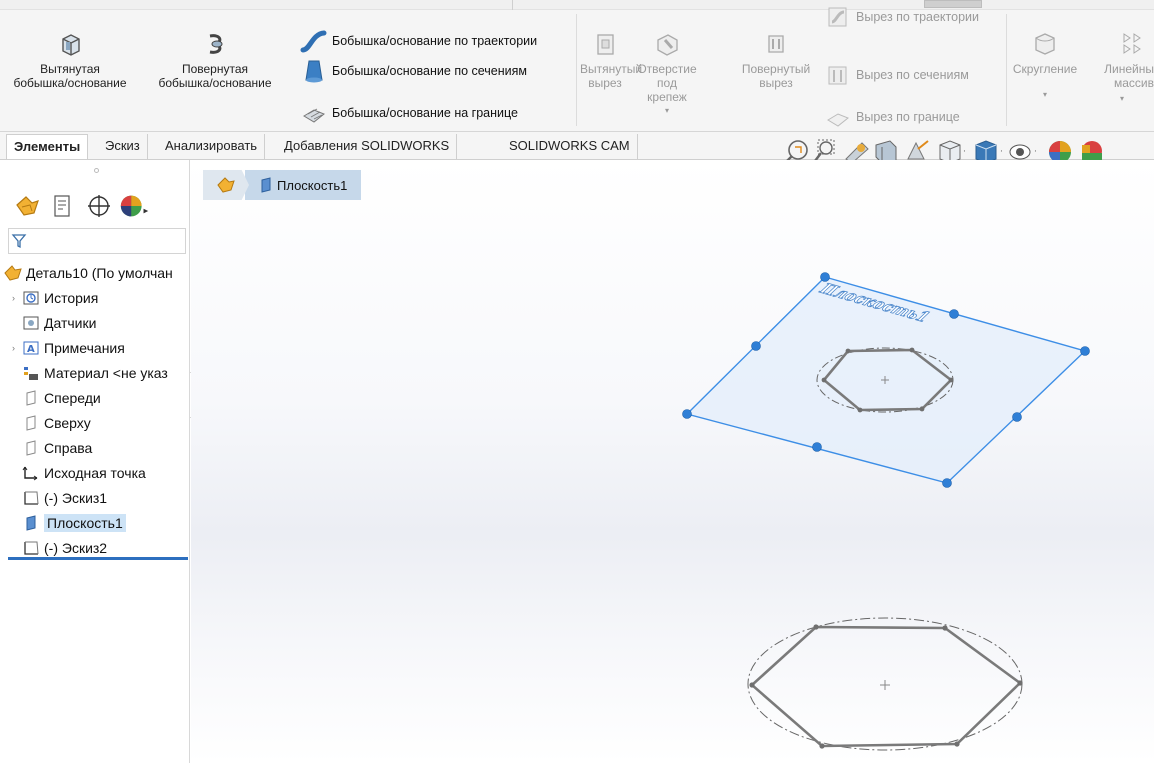 This screenshot has height=763, width=1154. What do you see at coordinates (837, 17) in the screenshot?
I see `swept-cut-icon` at bounding box center [837, 17].